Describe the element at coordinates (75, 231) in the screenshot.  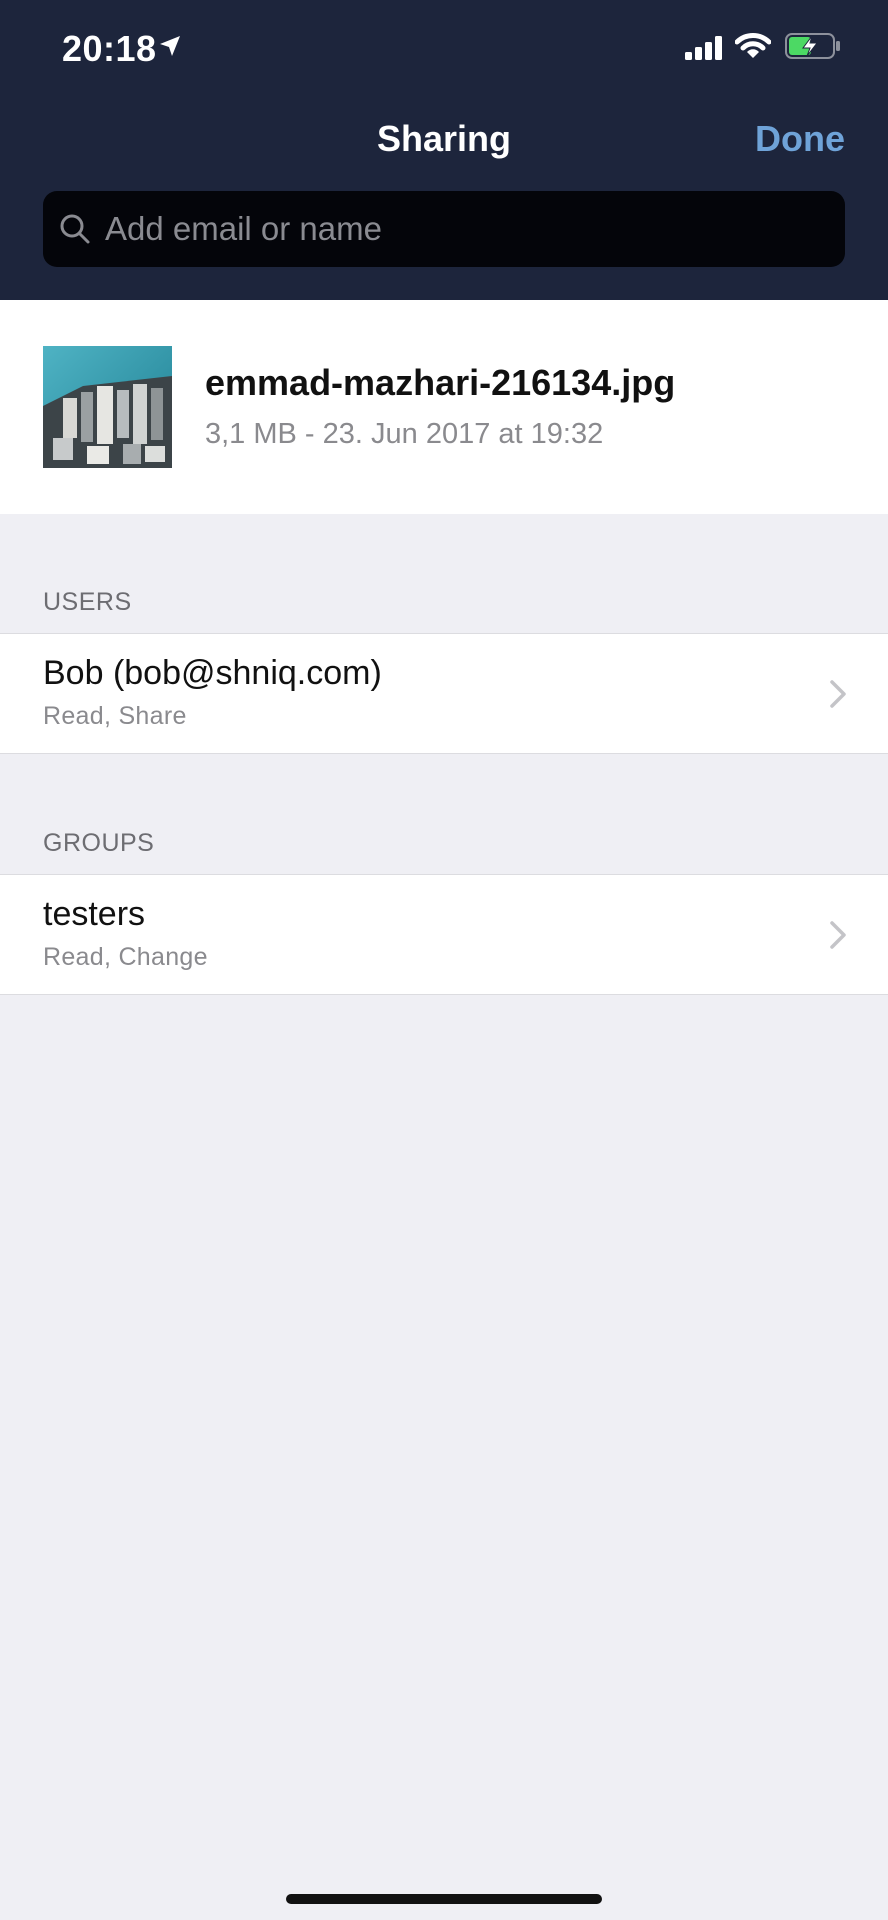
I see `search-icon` at that location.